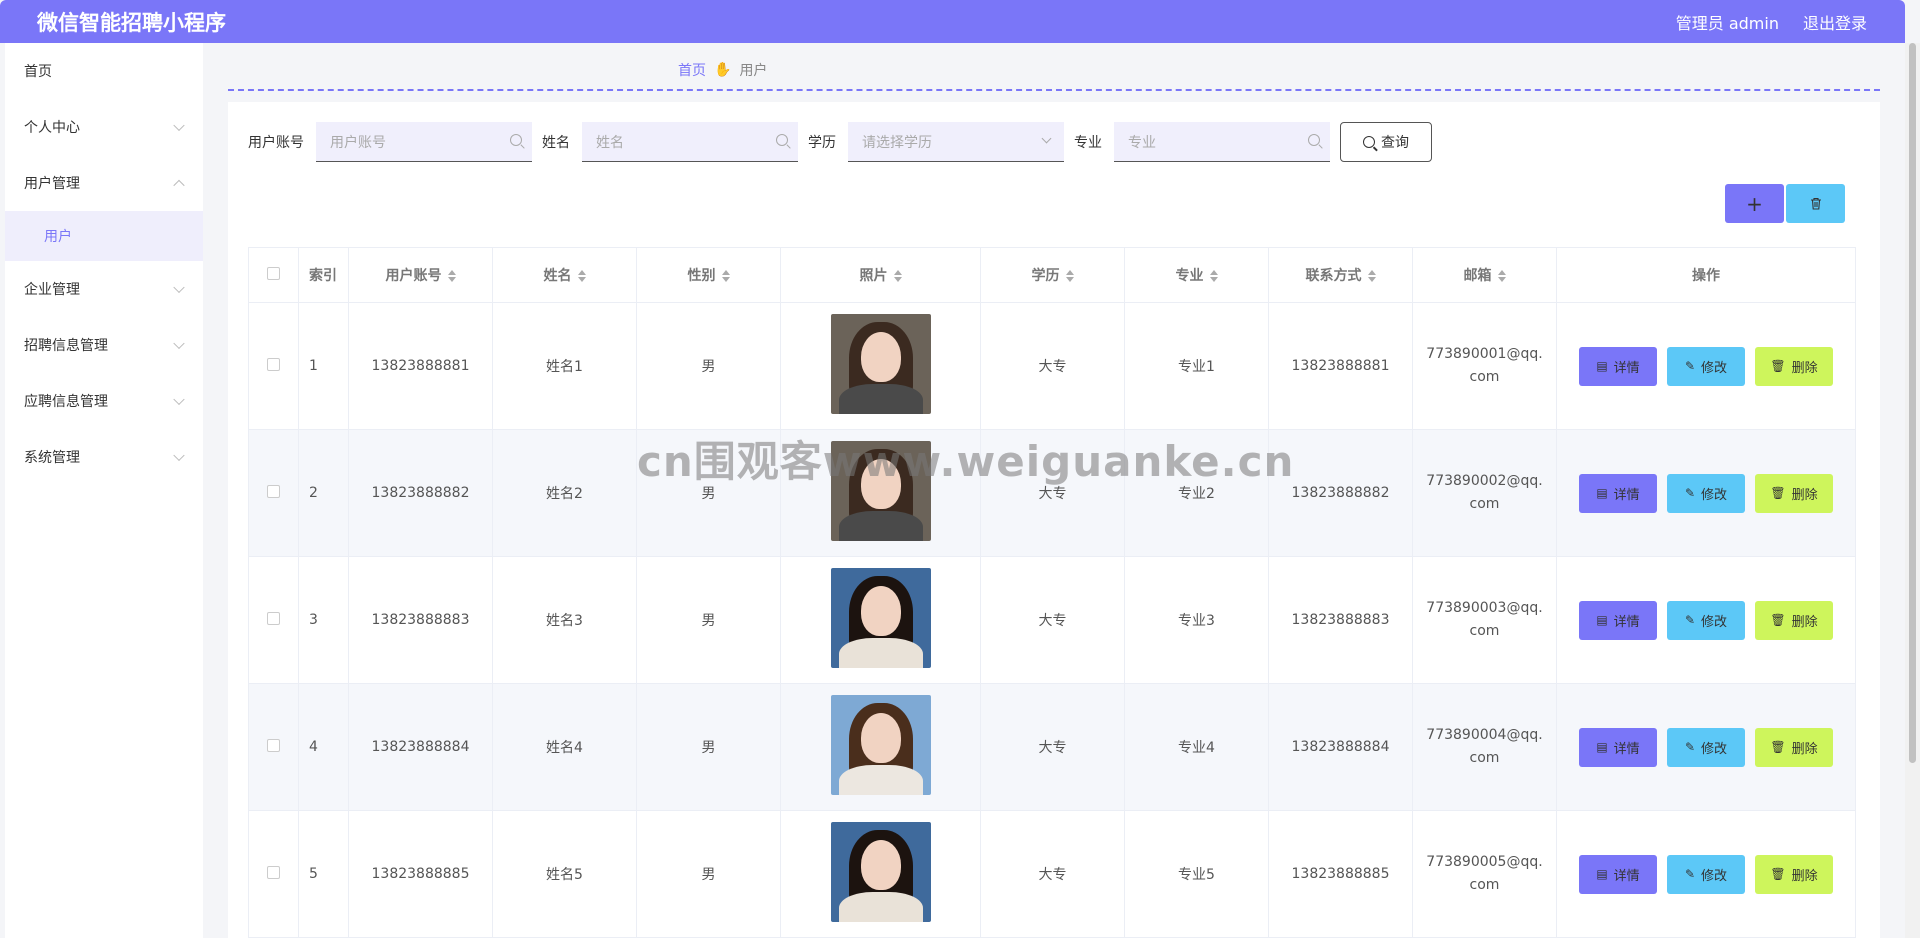 The width and height of the screenshot is (1920, 938). What do you see at coordinates (564, 366) in the screenshot?
I see `cell-name: 姓名1` at bounding box center [564, 366].